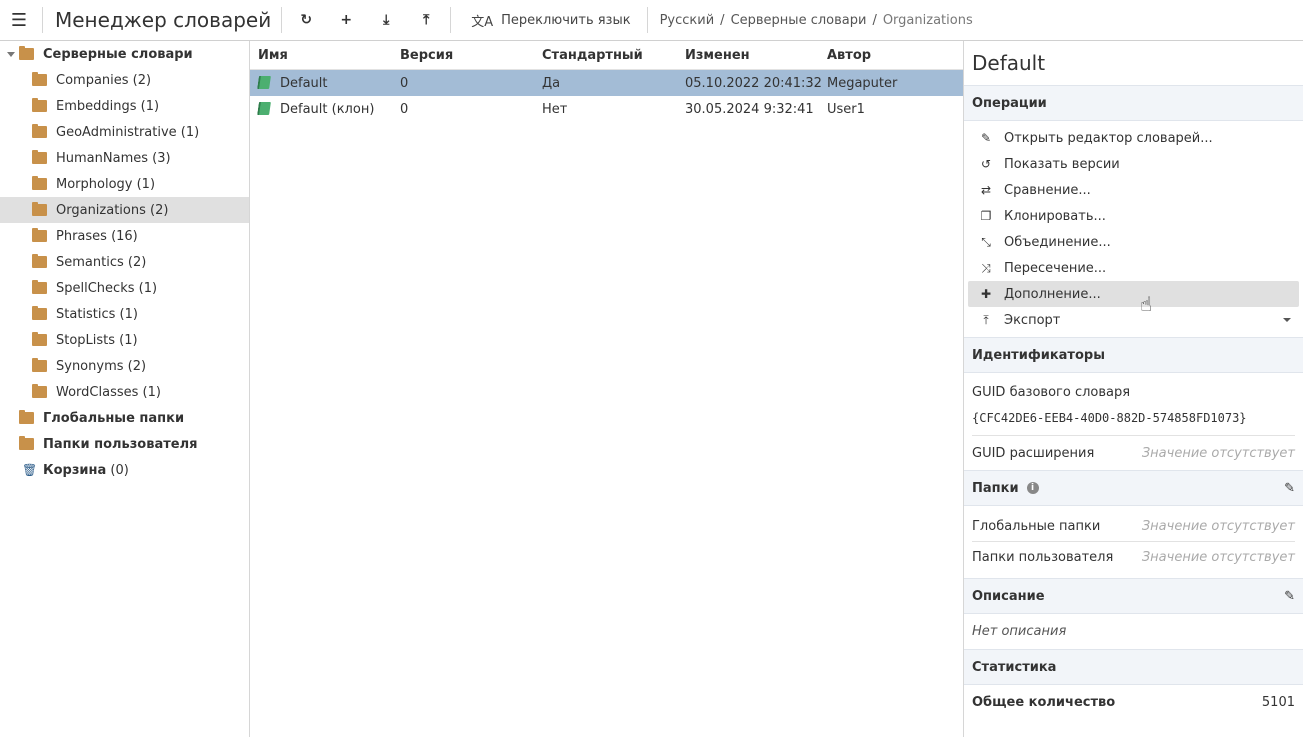 Image resolution: width=1303 pixels, height=737 pixels. I want to click on column-header: Изменен, so click(748, 55).